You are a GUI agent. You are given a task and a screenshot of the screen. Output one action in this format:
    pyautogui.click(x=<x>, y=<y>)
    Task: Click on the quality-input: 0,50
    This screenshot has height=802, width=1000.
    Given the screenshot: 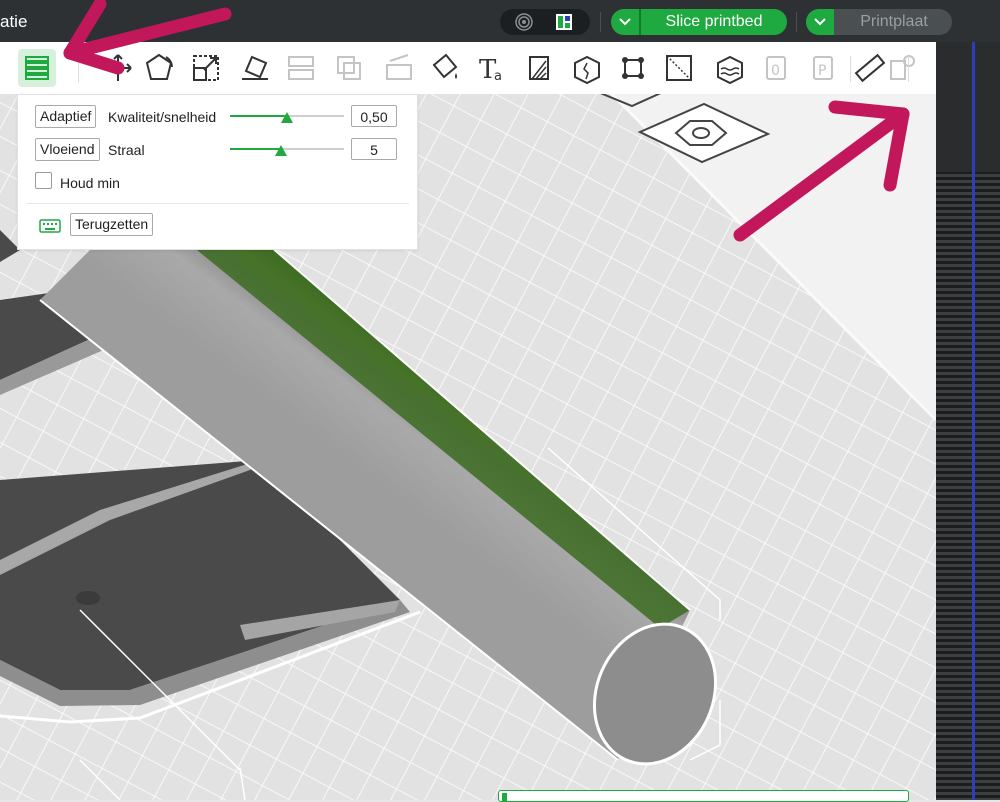 What is the action you would take?
    pyautogui.click(x=374, y=116)
    